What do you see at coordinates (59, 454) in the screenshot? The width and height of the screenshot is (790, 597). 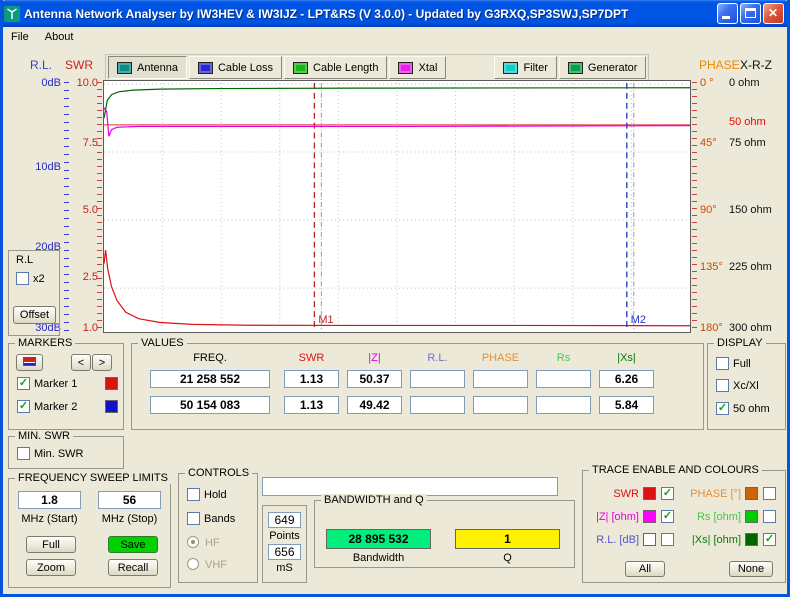 I see `min-swr-label: Min. SWR` at bounding box center [59, 454].